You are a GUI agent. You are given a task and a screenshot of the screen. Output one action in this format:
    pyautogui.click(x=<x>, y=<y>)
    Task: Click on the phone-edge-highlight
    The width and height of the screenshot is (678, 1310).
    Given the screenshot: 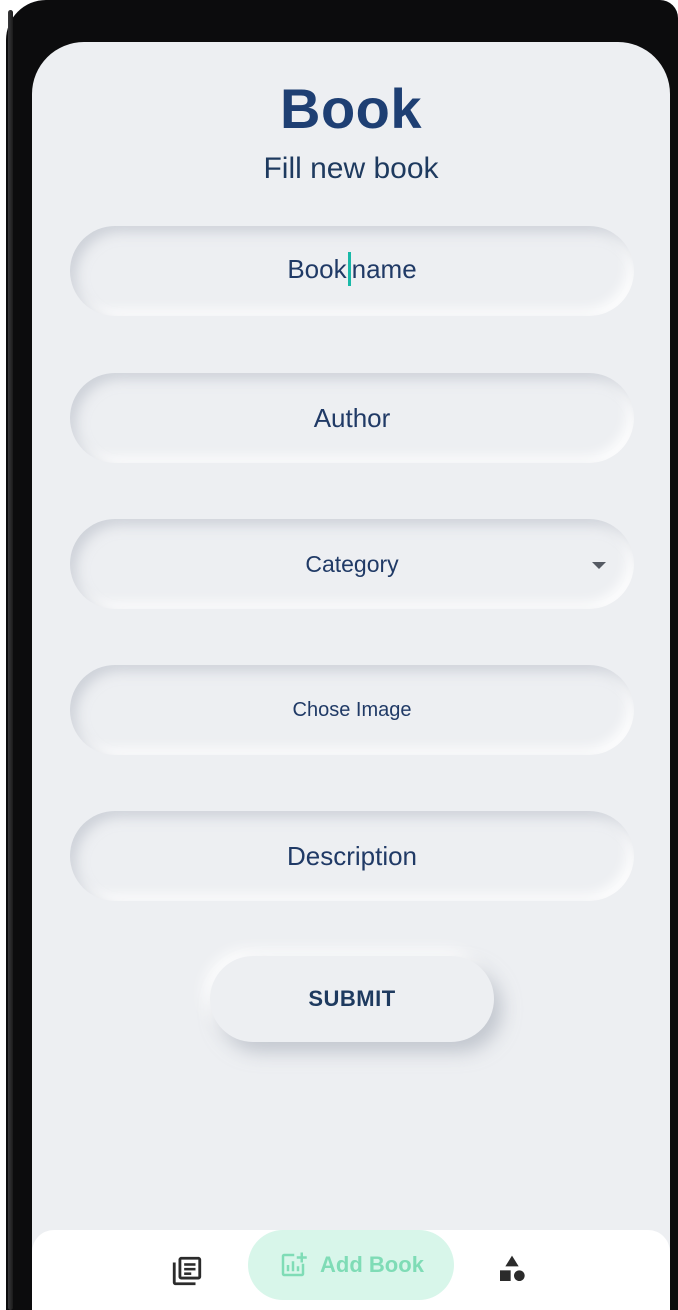 What is the action you would take?
    pyautogui.click(x=10, y=660)
    